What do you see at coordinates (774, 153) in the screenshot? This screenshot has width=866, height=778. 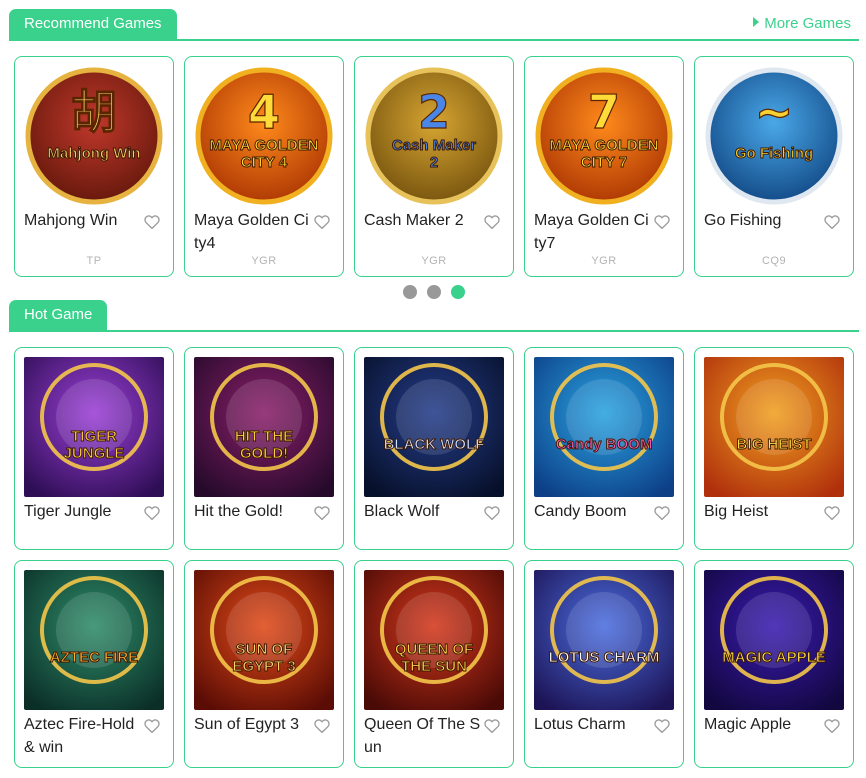 I see `game-art-text: Go Fishing` at bounding box center [774, 153].